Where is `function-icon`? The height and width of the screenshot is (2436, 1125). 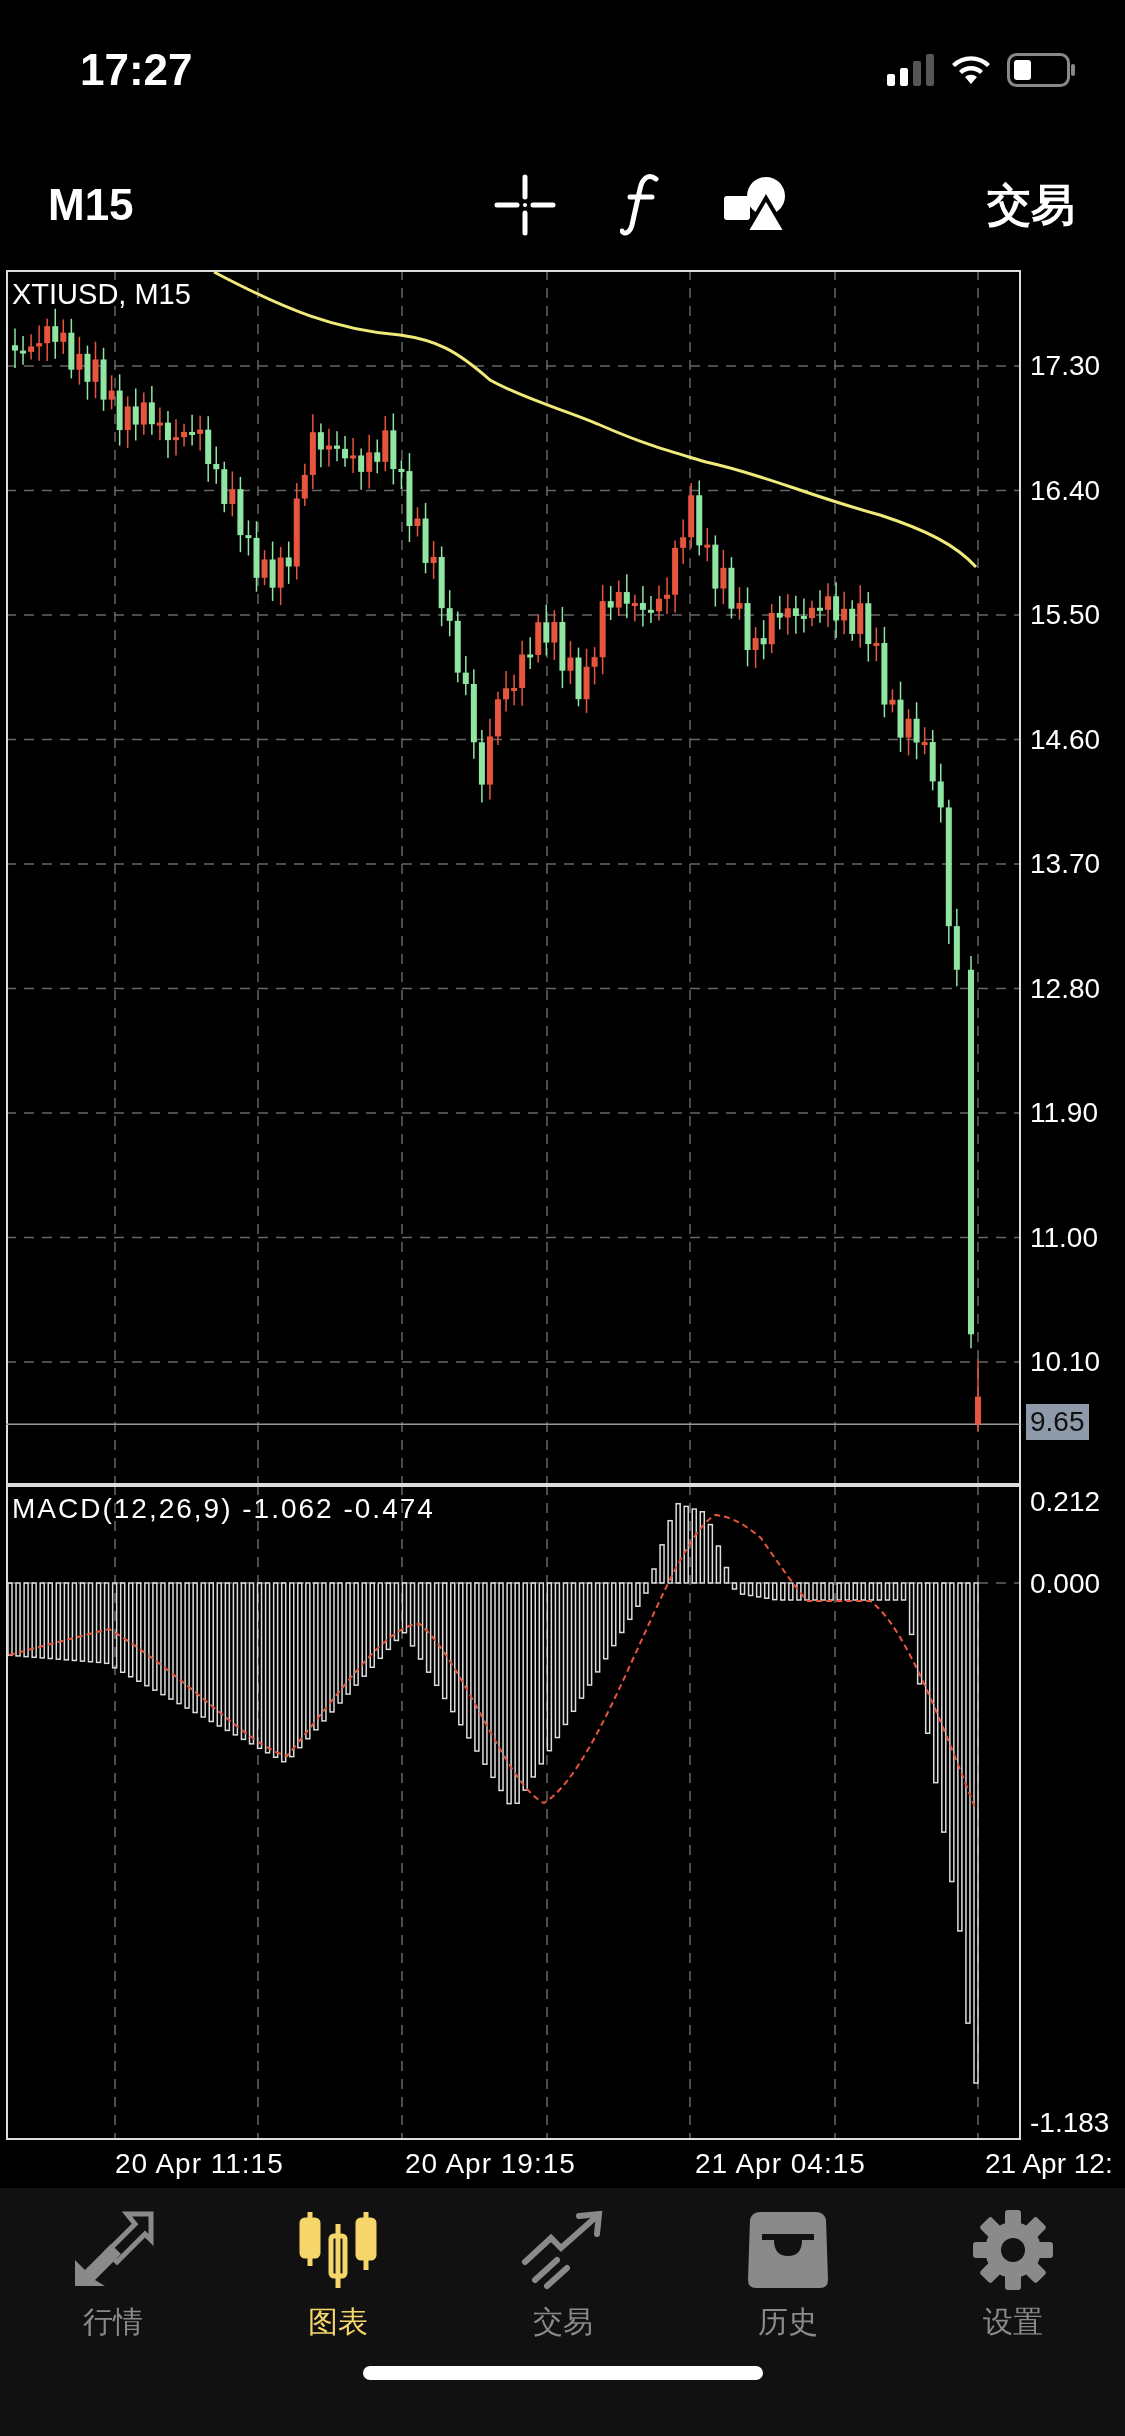 function-icon is located at coordinates (640, 205).